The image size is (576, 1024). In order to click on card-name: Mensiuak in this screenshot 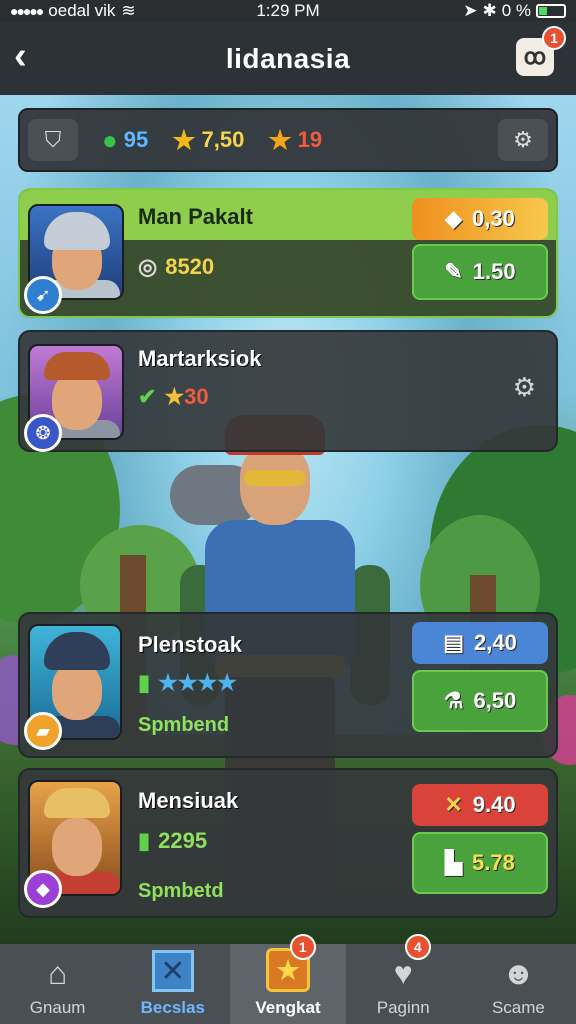, I will do `click(188, 800)`.